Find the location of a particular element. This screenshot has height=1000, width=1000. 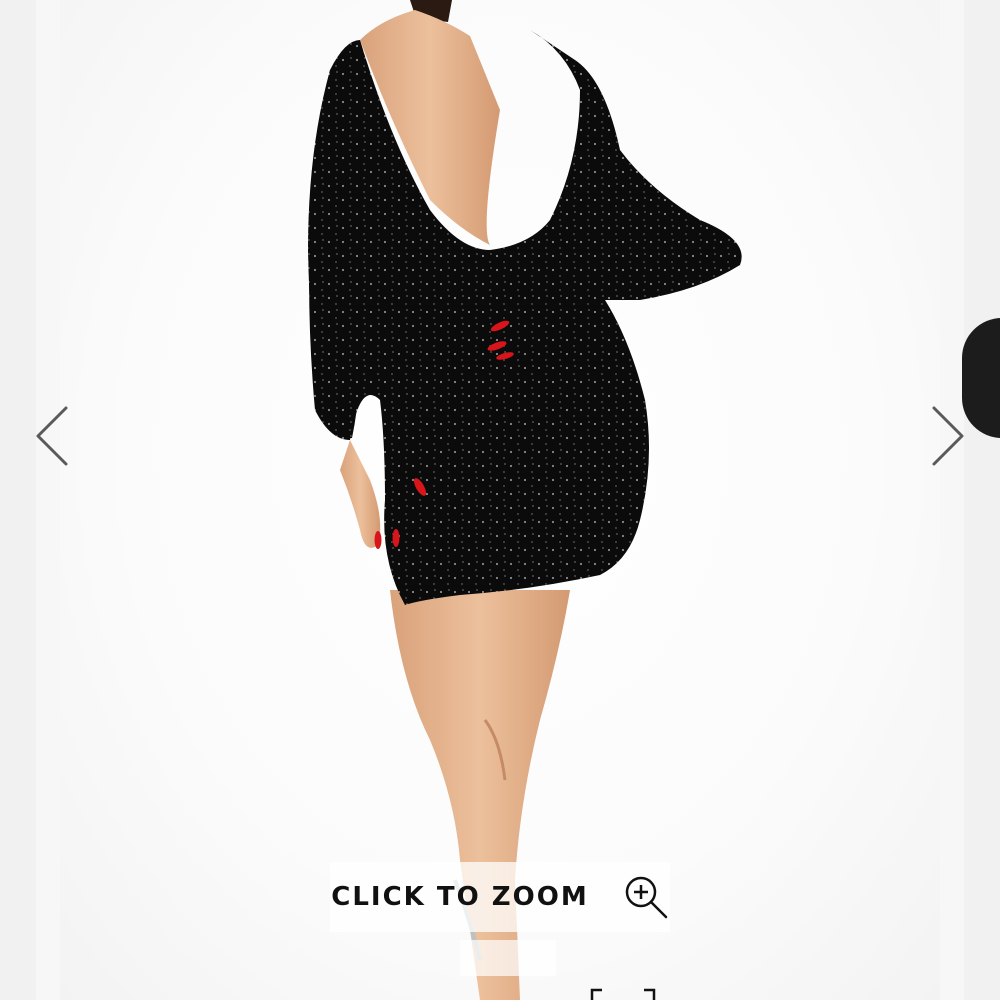

chevron-left-icon is located at coordinates (52, 436).